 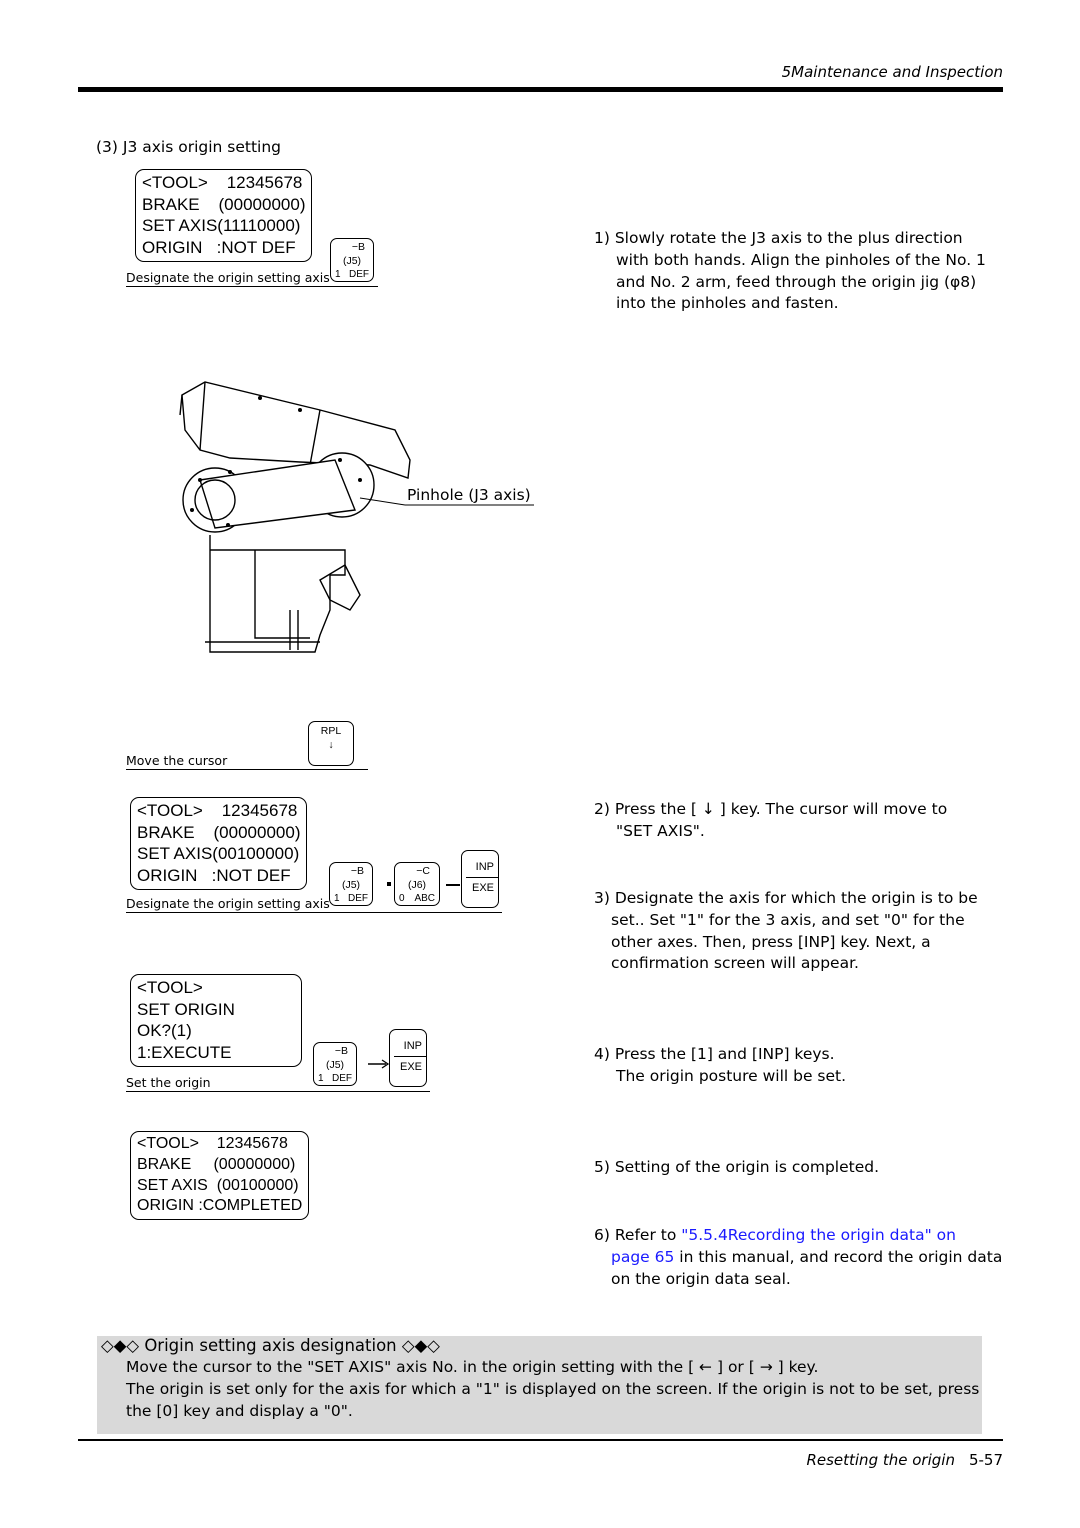 What do you see at coordinates (216, 1020) in the screenshot?
I see `teach-pendant-screen-3: <TOOL> SET ORIGIN OK?(1) 1:EXECUTE` at bounding box center [216, 1020].